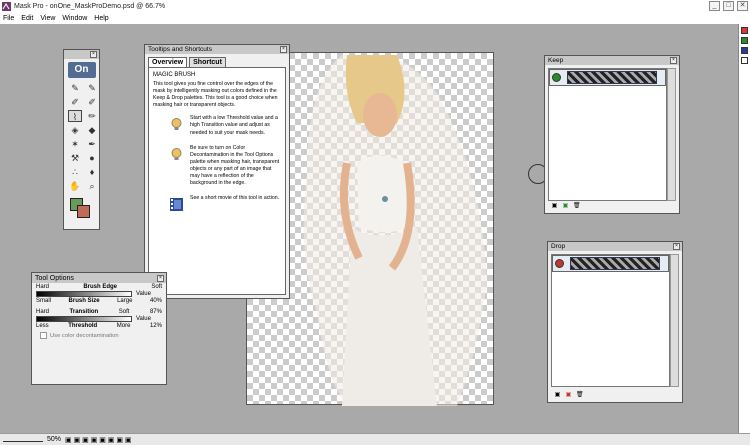 Image resolution: width=750 pixels, height=445 pixels. What do you see at coordinates (556, 60) in the screenshot?
I see `keep-title: Keep` at bounding box center [556, 60].